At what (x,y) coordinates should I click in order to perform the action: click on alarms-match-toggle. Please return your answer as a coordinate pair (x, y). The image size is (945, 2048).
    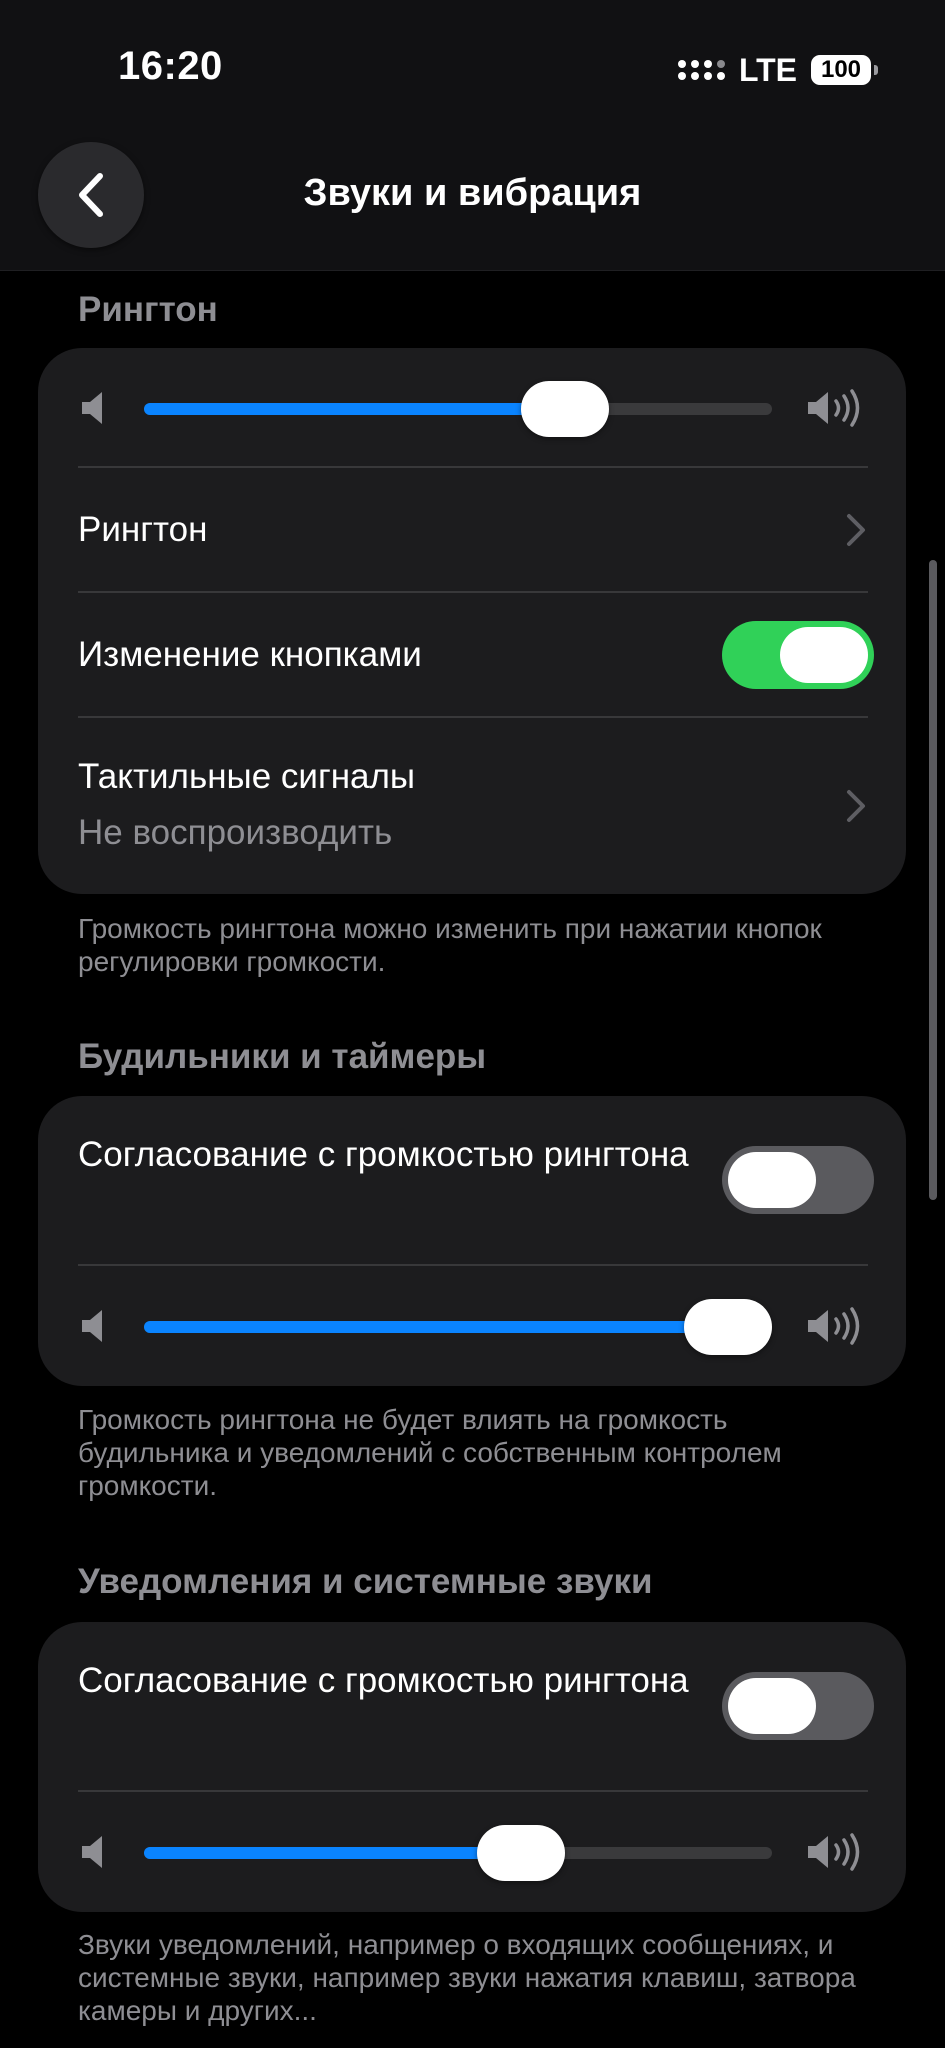
    Looking at the image, I should click on (798, 1180).